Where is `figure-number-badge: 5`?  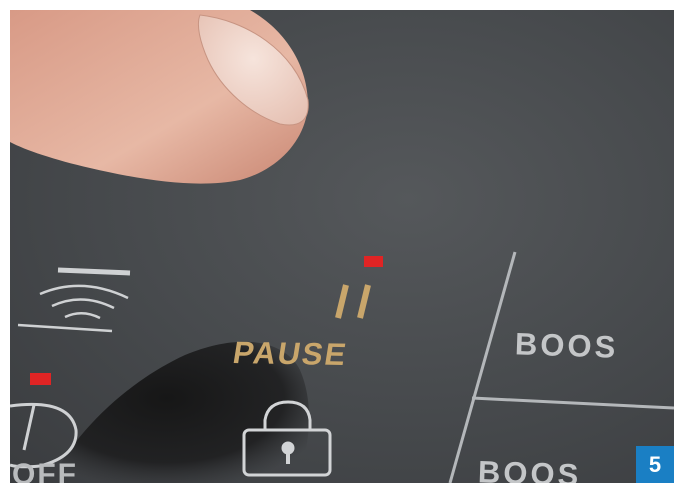
figure-number-badge: 5 is located at coordinates (655, 464).